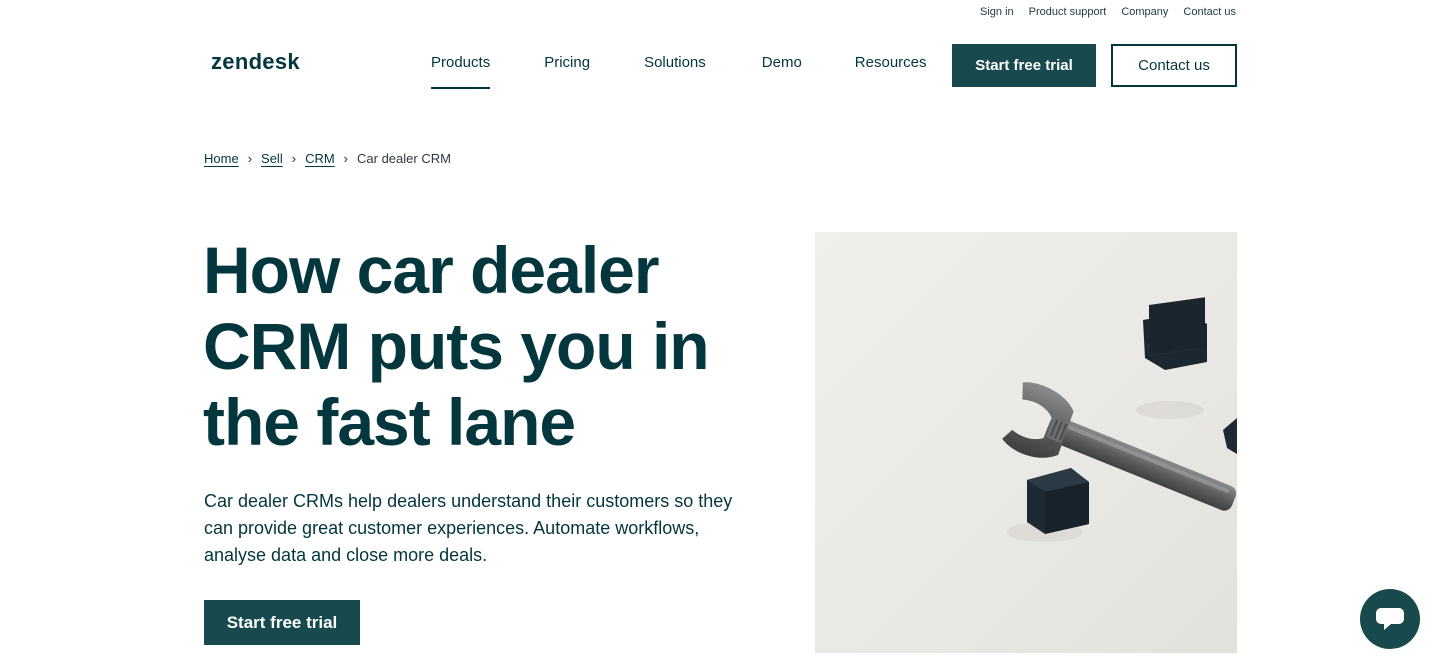  Describe the element at coordinates (460, 66) in the screenshot. I see `nav-products: Products` at that location.